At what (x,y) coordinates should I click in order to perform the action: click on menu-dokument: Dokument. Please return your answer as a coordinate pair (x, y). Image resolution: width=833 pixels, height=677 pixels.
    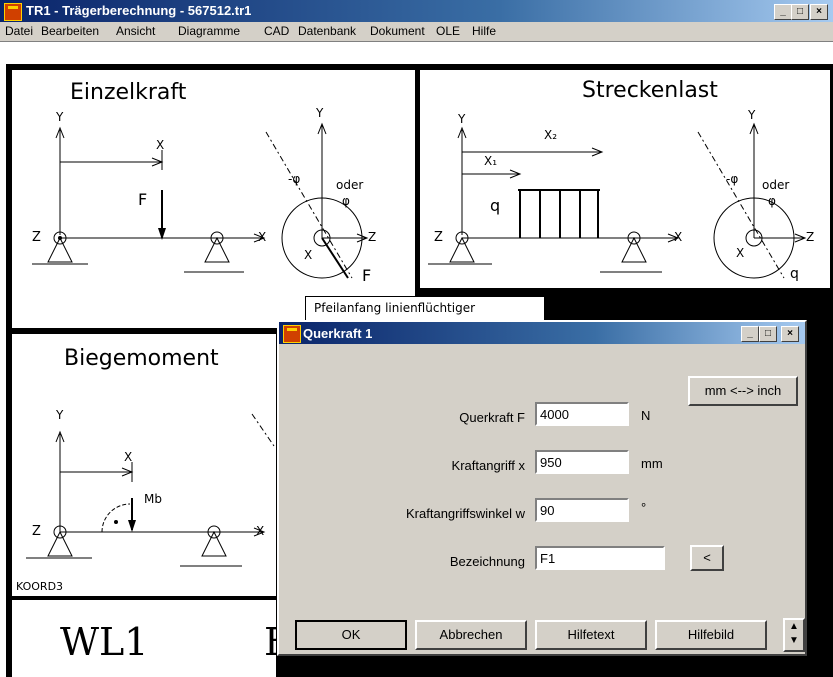
    Looking at the image, I should click on (397, 31).